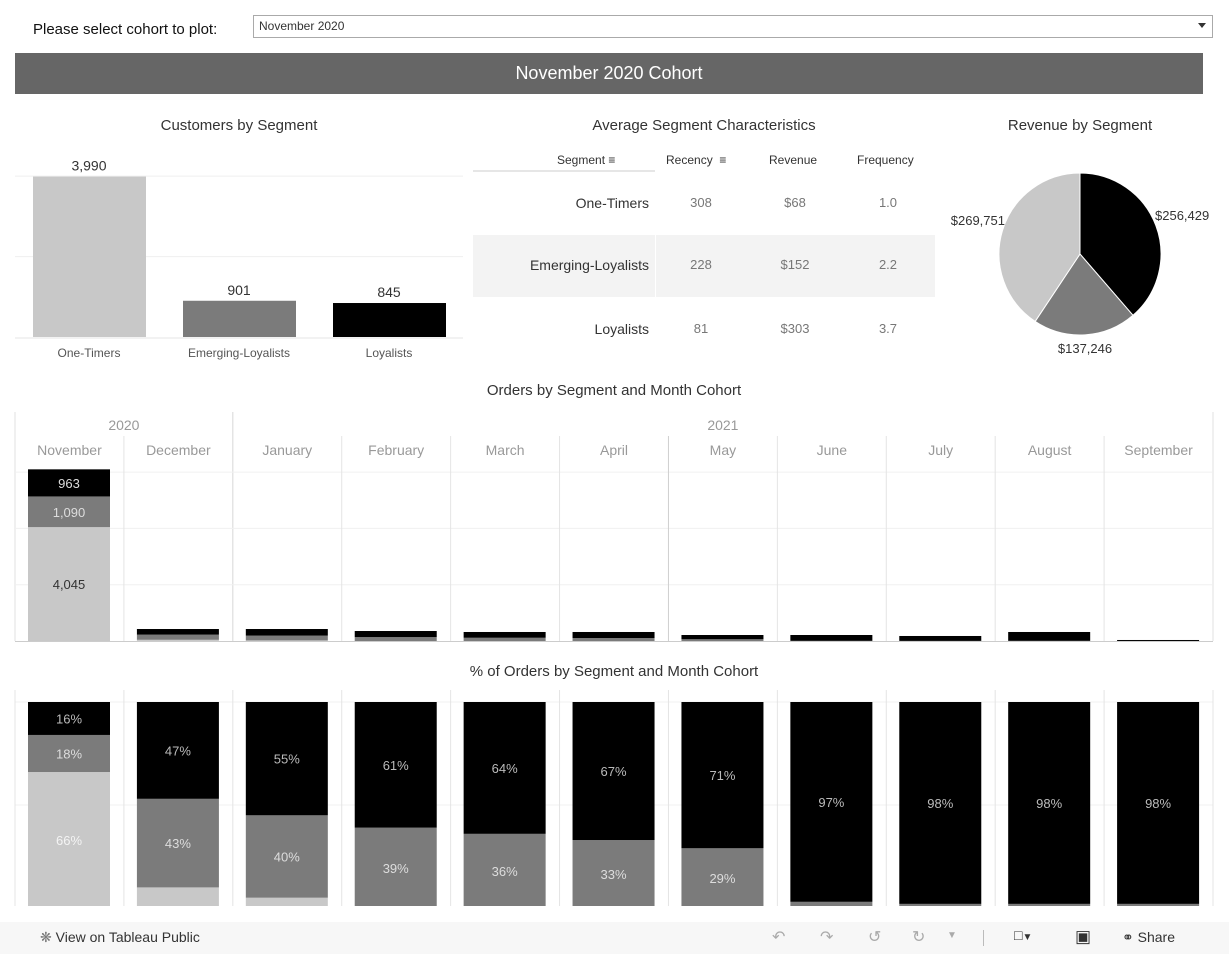 This screenshot has width=1229, height=954. I want to click on header-segment: Segment ≡, so click(586, 160).